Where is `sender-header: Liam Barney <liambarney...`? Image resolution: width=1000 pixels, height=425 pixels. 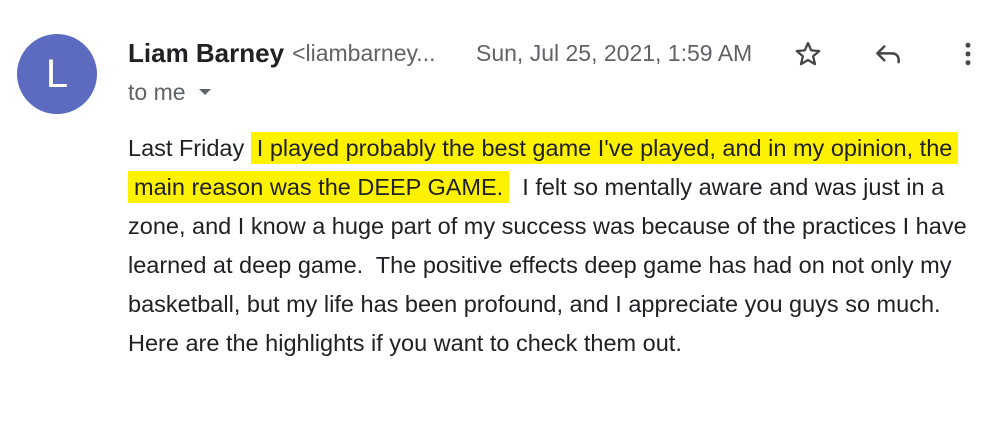 sender-header: Liam Barney <liambarney... is located at coordinates (281, 53).